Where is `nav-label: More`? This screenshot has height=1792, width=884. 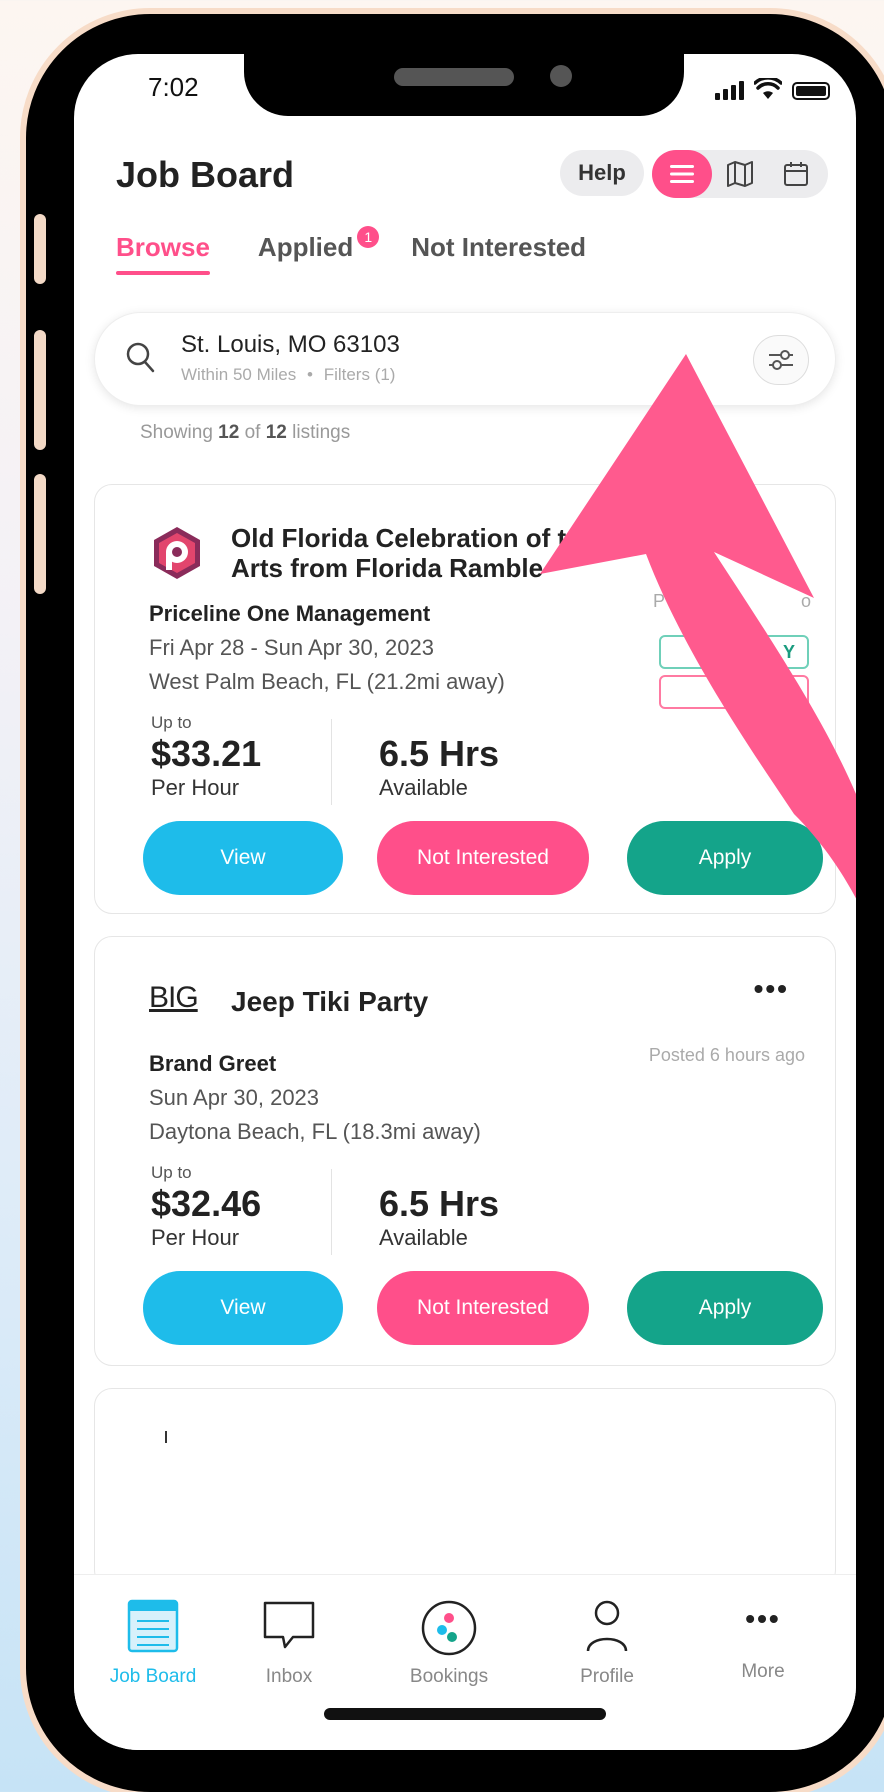 nav-label: More is located at coordinates (763, 1671).